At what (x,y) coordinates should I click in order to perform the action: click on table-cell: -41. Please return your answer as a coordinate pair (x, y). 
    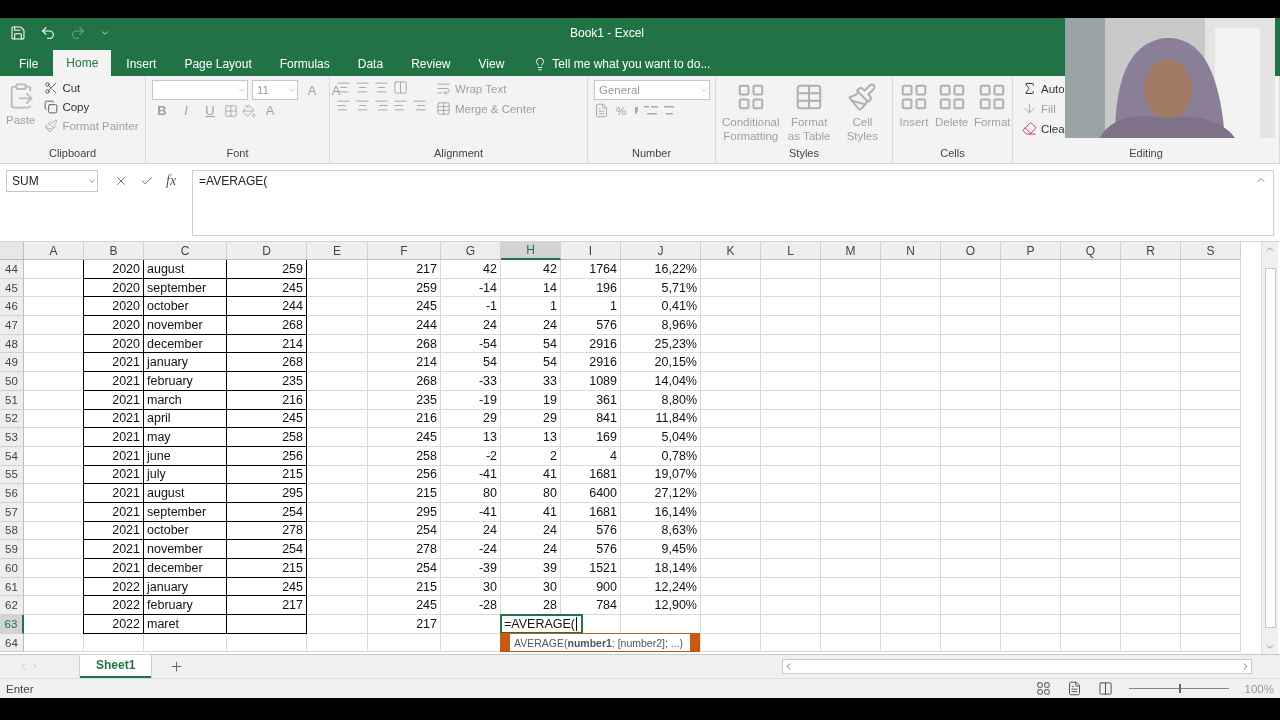
    Looking at the image, I should click on (471, 475).